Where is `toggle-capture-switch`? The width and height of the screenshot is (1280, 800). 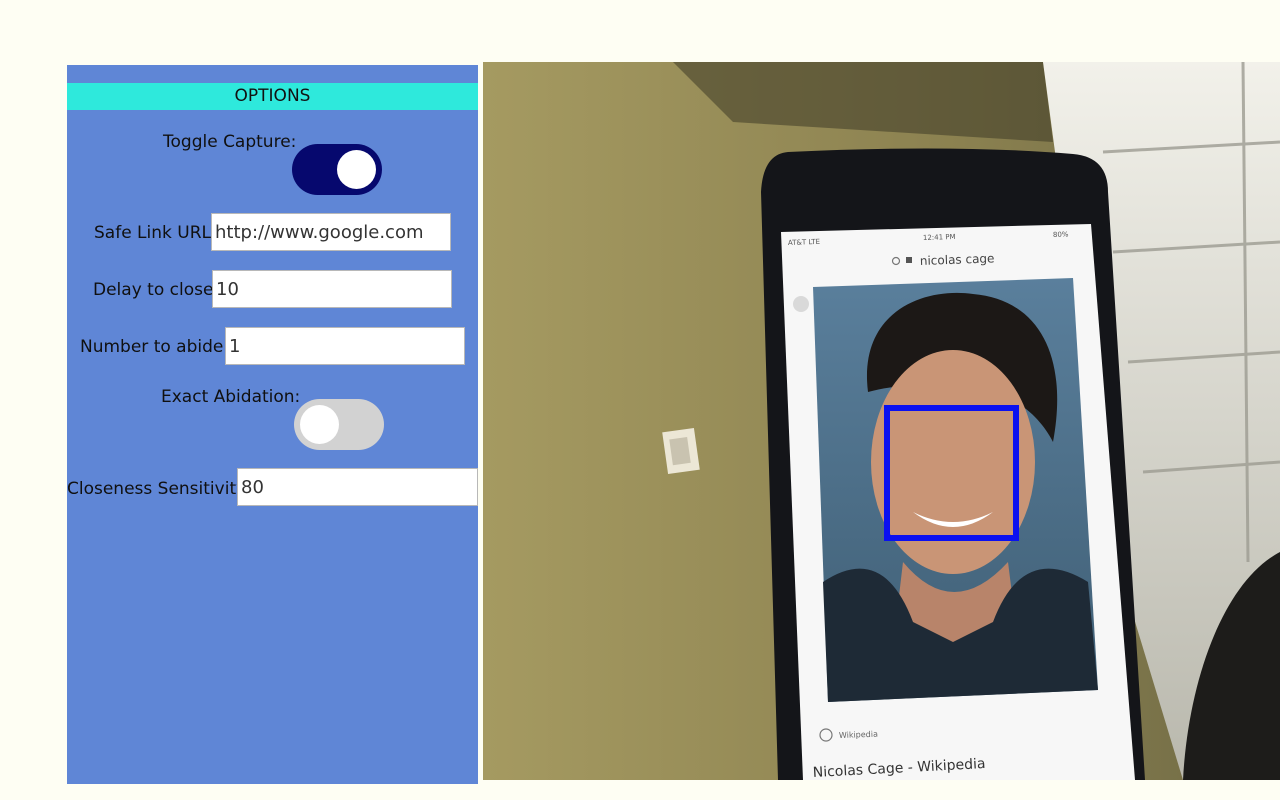
toggle-capture-switch is located at coordinates (337, 169).